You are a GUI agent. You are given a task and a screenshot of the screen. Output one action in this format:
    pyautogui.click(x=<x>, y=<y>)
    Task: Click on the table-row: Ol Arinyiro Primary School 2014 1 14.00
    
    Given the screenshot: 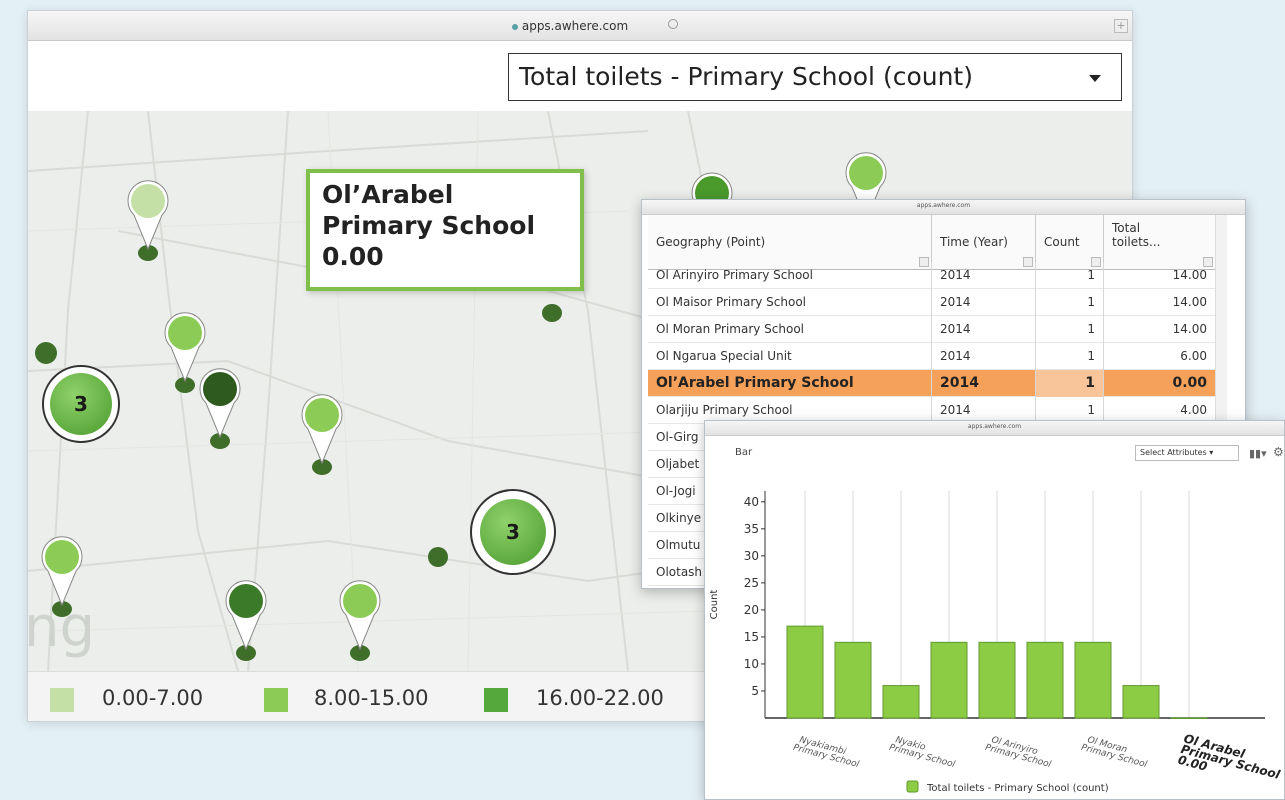 What is the action you would take?
    pyautogui.click(x=932, y=275)
    